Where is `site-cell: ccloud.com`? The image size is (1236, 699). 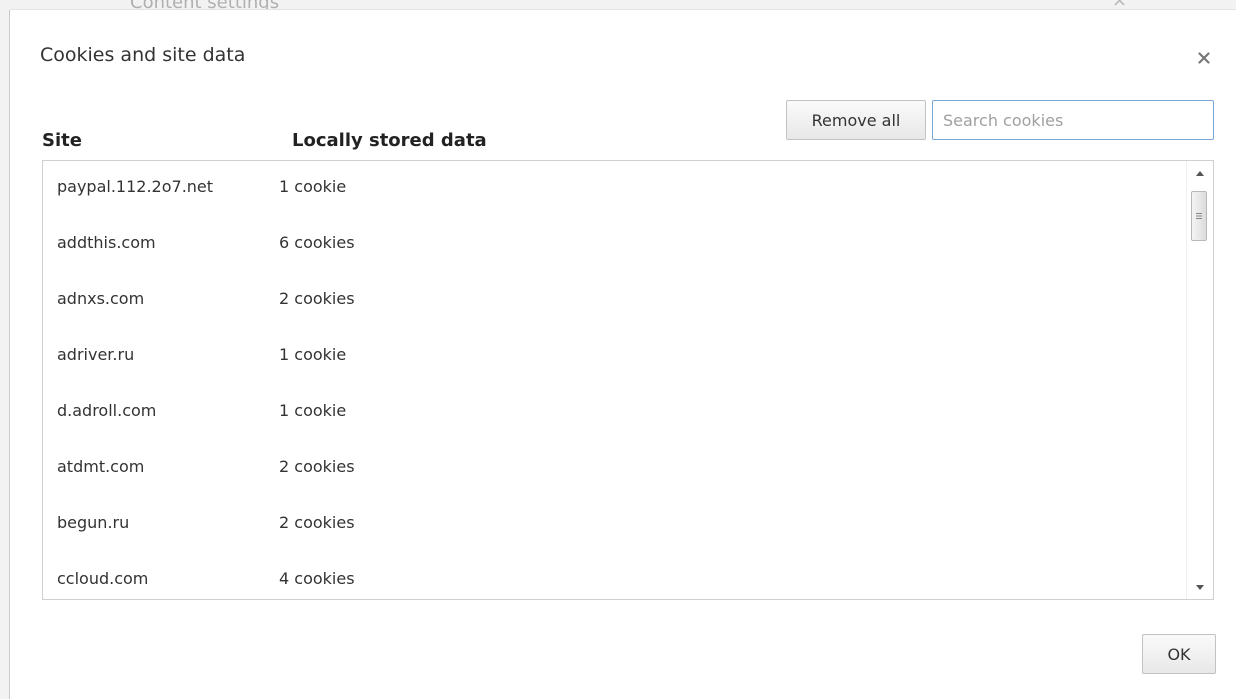 site-cell: ccloud.com is located at coordinates (103, 578).